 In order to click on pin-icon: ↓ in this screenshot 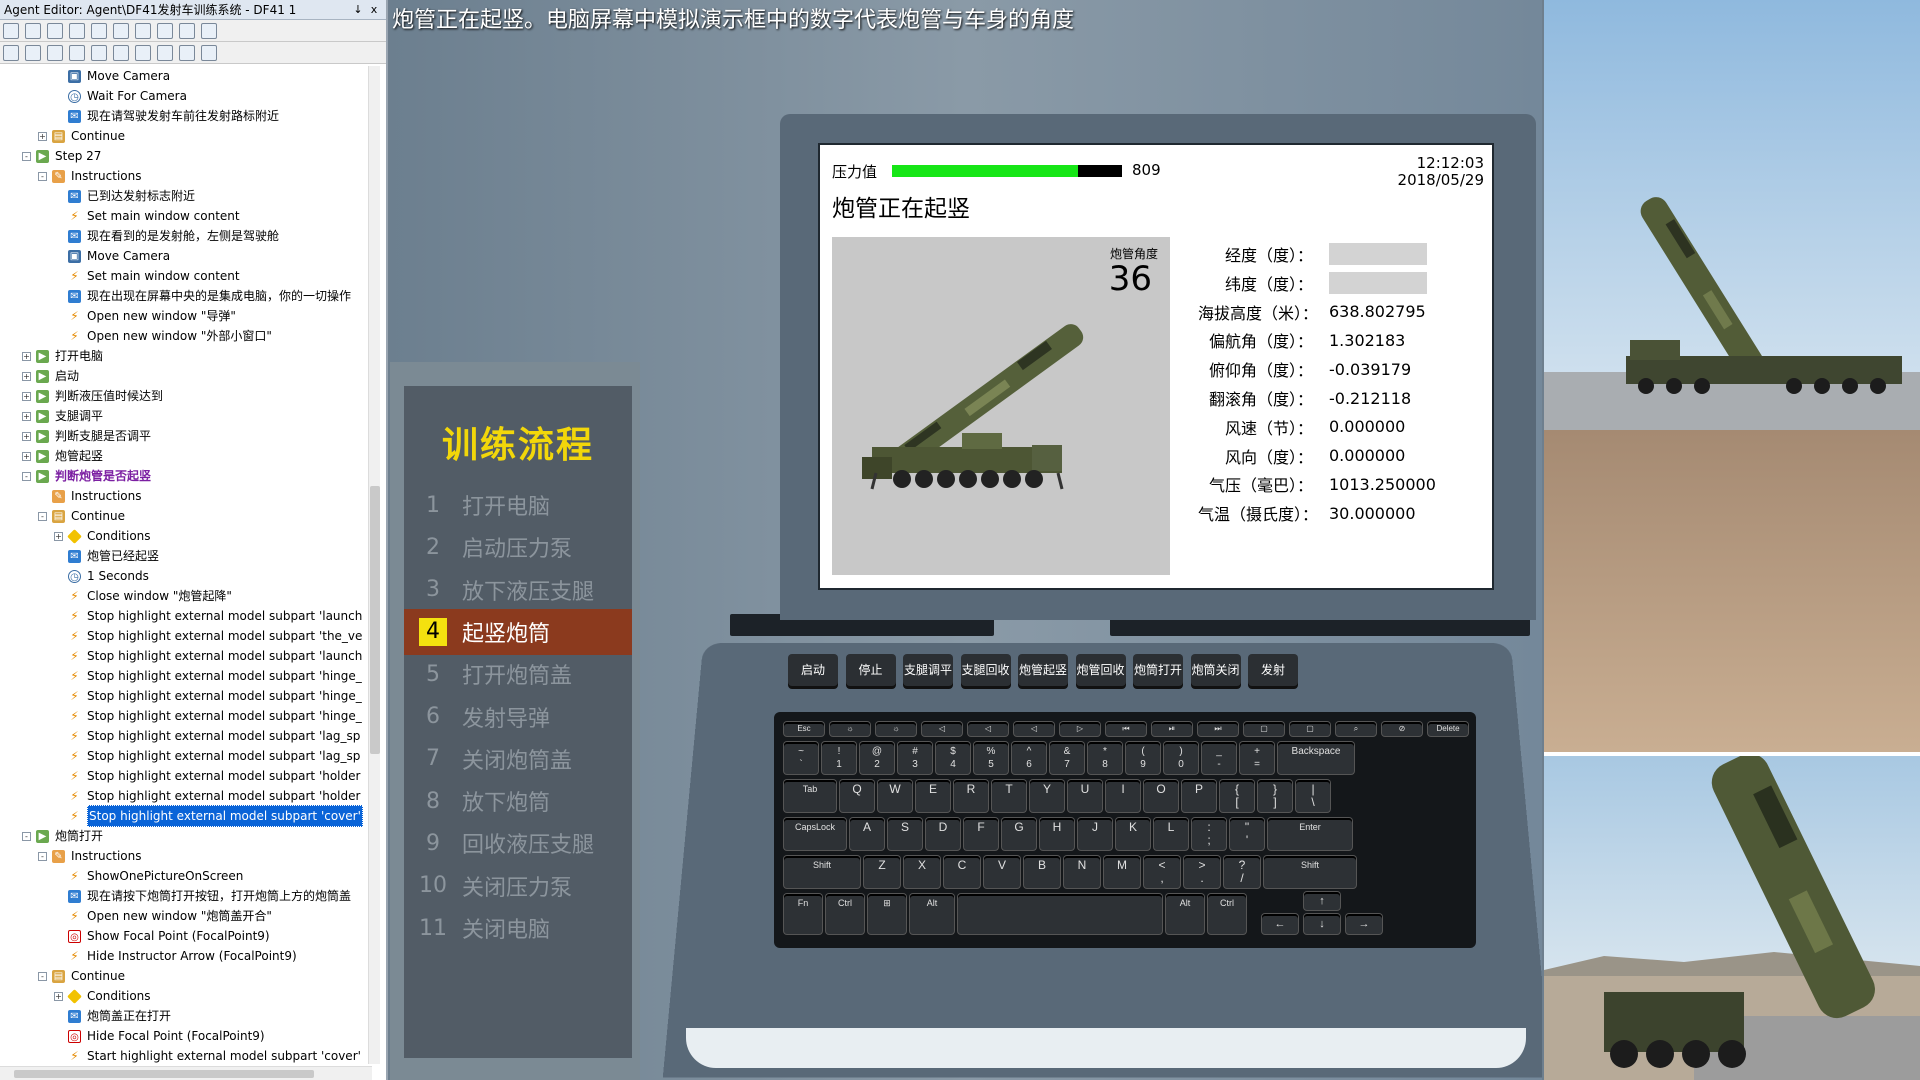, I will do `click(358, 9)`.